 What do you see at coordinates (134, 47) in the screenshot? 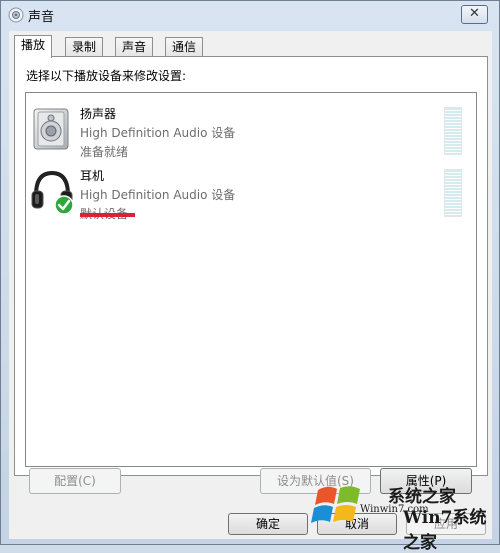
I see `tab-sounds: 声音` at bounding box center [134, 47].